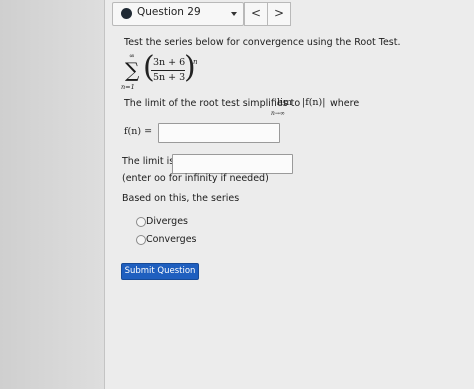 The width and height of the screenshot is (474, 389). Describe the element at coordinates (279, 14) in the screenshot. I see `next-question-button: >` at that location.